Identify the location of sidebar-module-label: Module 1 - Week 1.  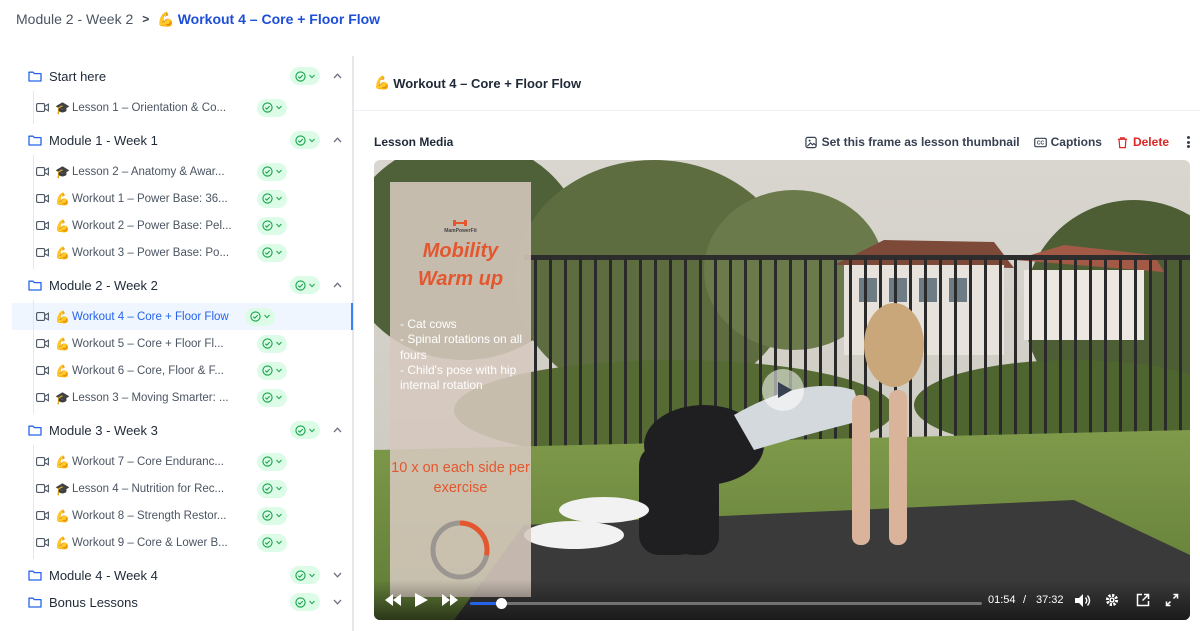
(103, 140).